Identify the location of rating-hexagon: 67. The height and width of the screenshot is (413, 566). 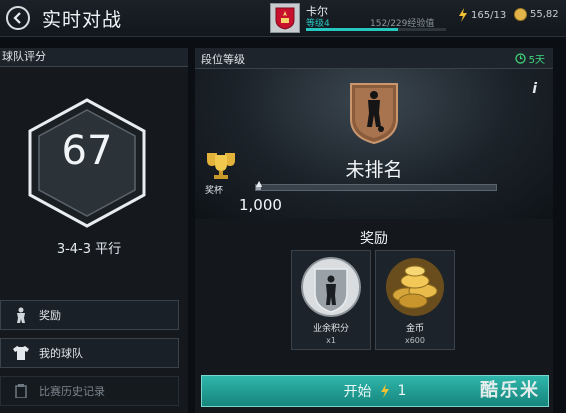
(87, 163).